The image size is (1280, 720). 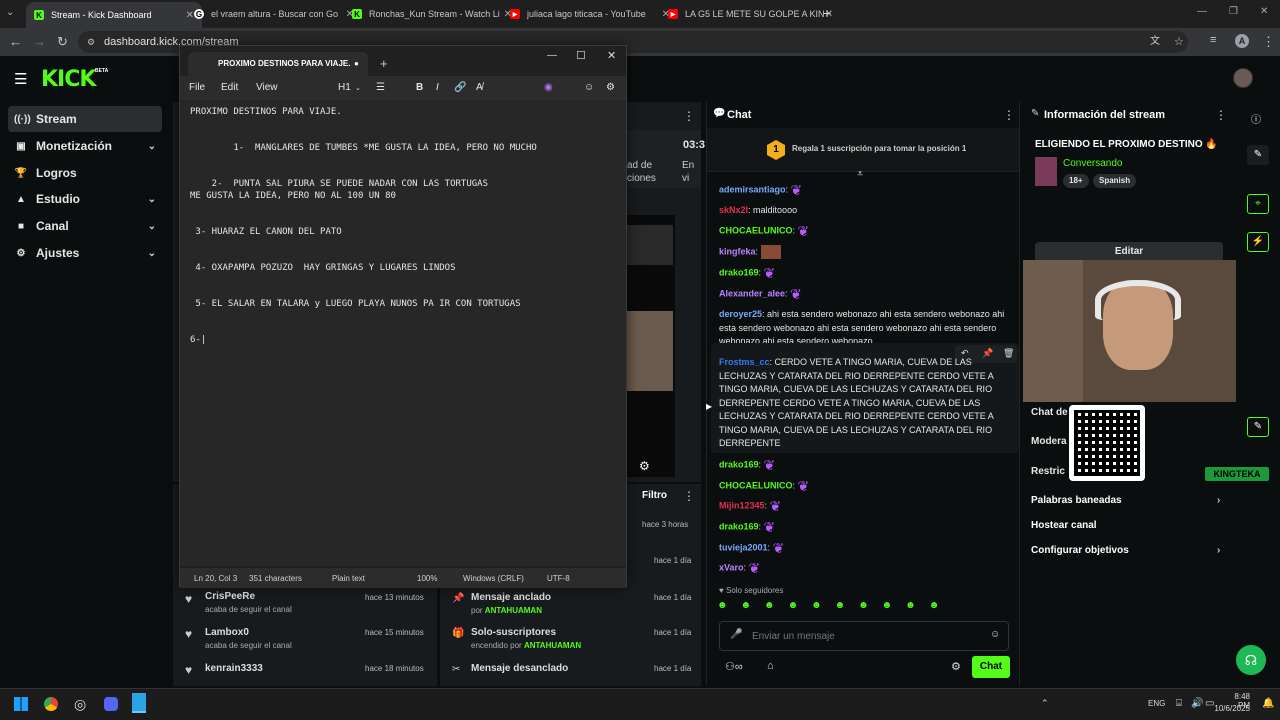 I want to click on italic-icon: I, so click(x=437, y=87).